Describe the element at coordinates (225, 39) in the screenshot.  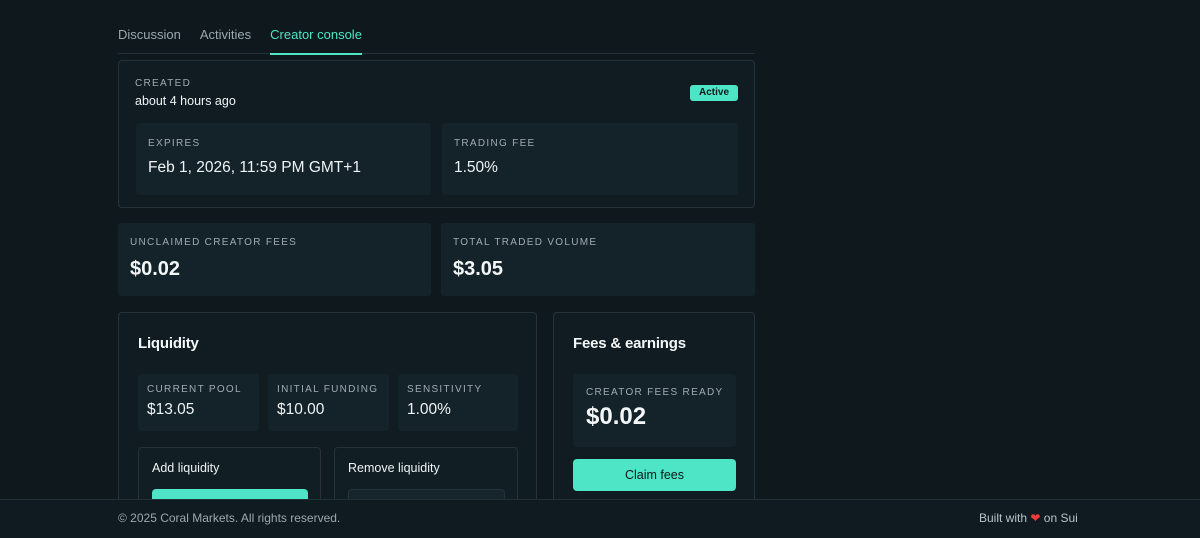
I see `tab-activities: Activities` at that location.